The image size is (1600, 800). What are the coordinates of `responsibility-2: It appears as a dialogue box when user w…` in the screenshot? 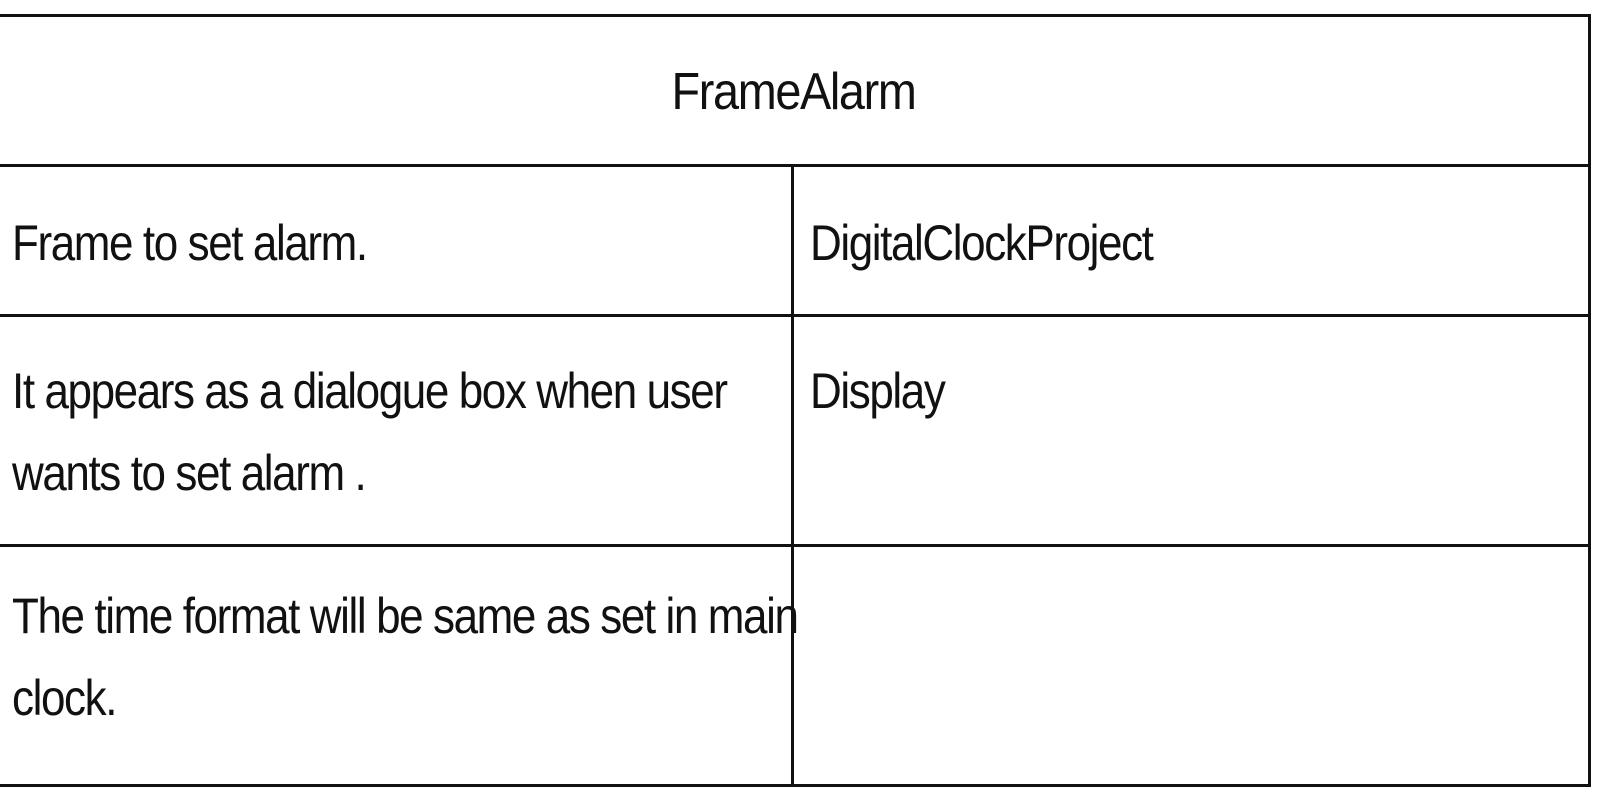 It's located at (370, 432).